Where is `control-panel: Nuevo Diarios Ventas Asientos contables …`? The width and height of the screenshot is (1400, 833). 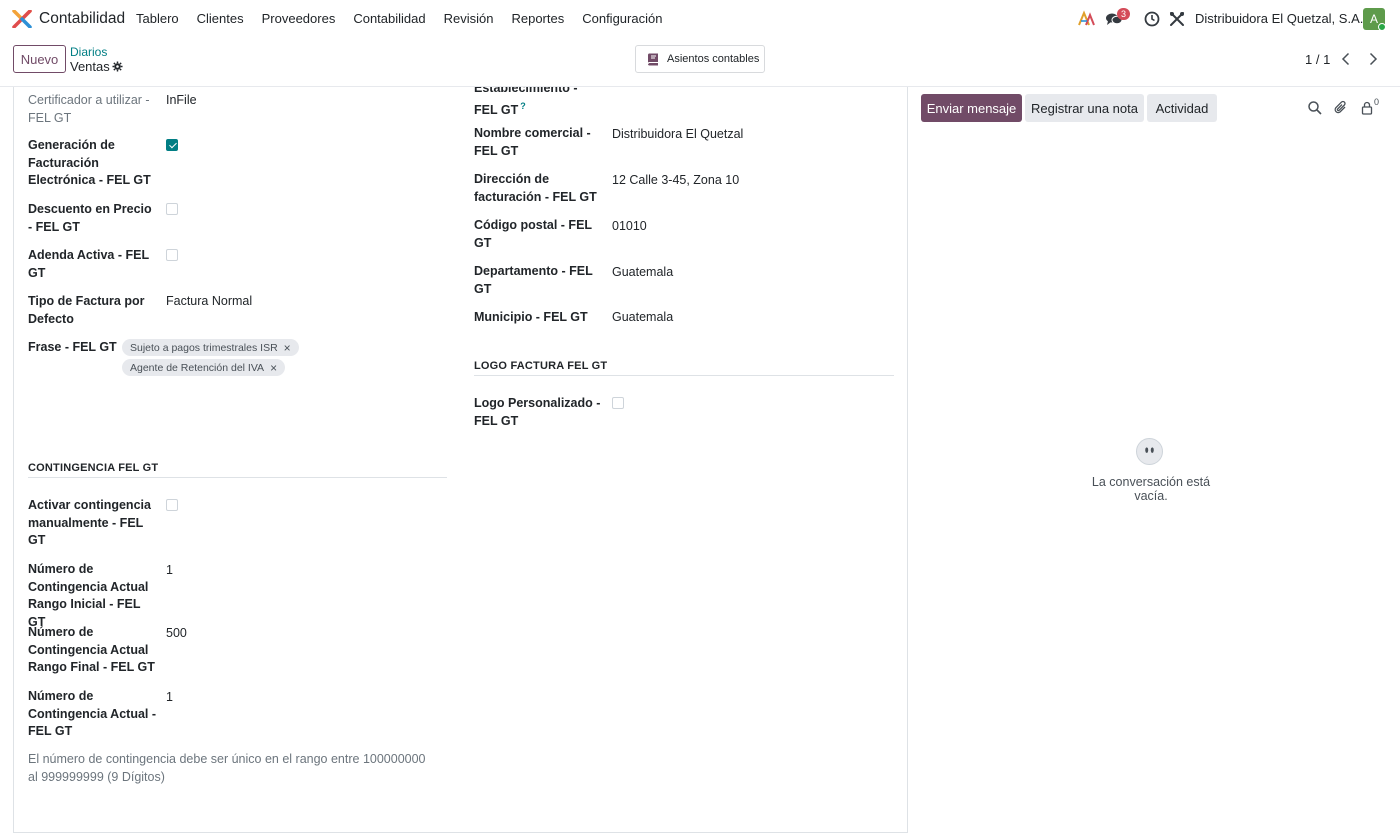 control-panel: Nuevo Diarios Ventas Asientos contables … is located at coordinates (700, 62).